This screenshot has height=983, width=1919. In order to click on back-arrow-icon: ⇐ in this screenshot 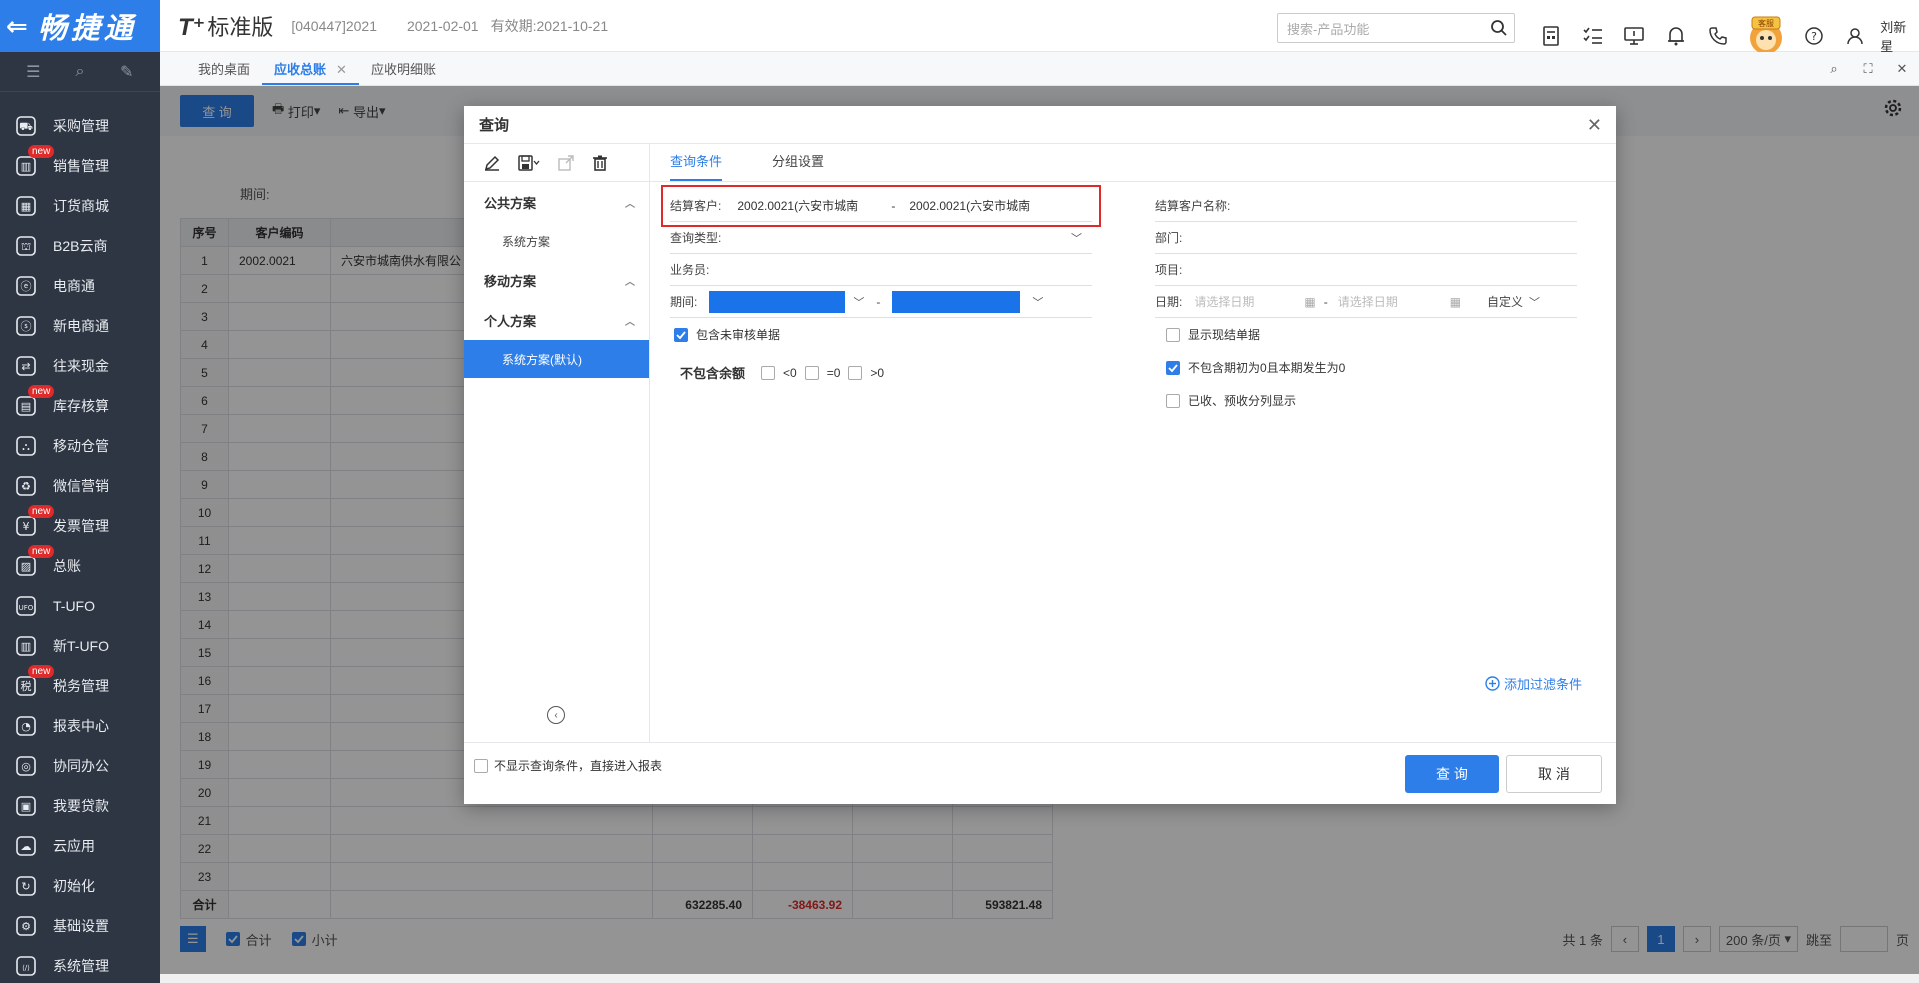, I will do `click(19, 26)`.